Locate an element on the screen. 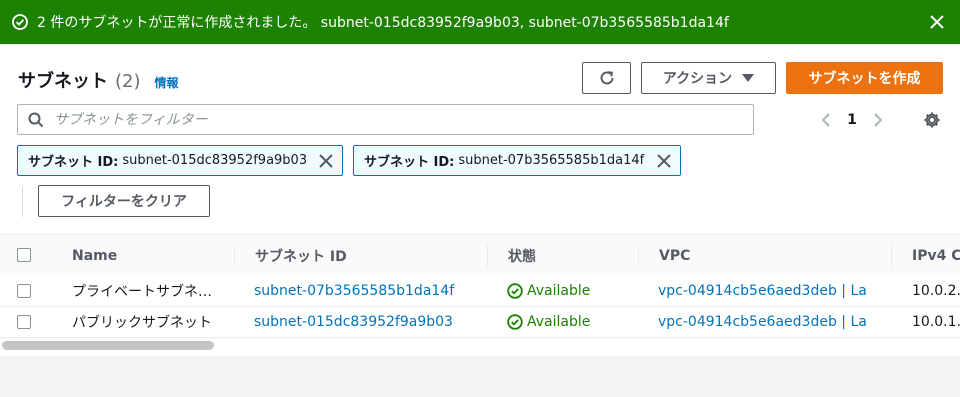 This screenshot has width=960, height=397. pagination: 1 is located at coordinates (852, 120).